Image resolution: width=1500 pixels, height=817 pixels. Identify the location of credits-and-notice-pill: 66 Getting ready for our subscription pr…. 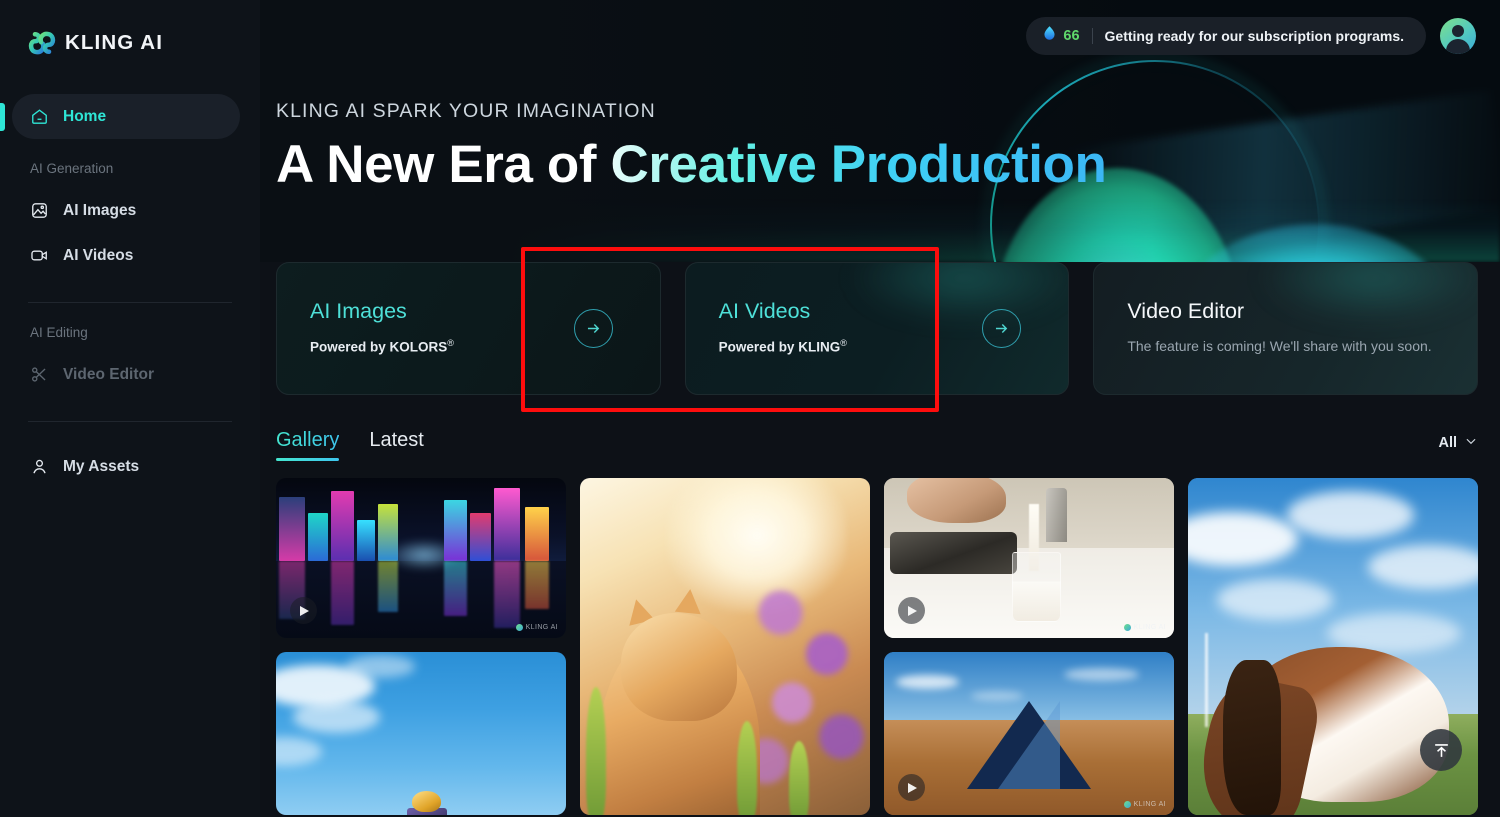
(1226, 36).